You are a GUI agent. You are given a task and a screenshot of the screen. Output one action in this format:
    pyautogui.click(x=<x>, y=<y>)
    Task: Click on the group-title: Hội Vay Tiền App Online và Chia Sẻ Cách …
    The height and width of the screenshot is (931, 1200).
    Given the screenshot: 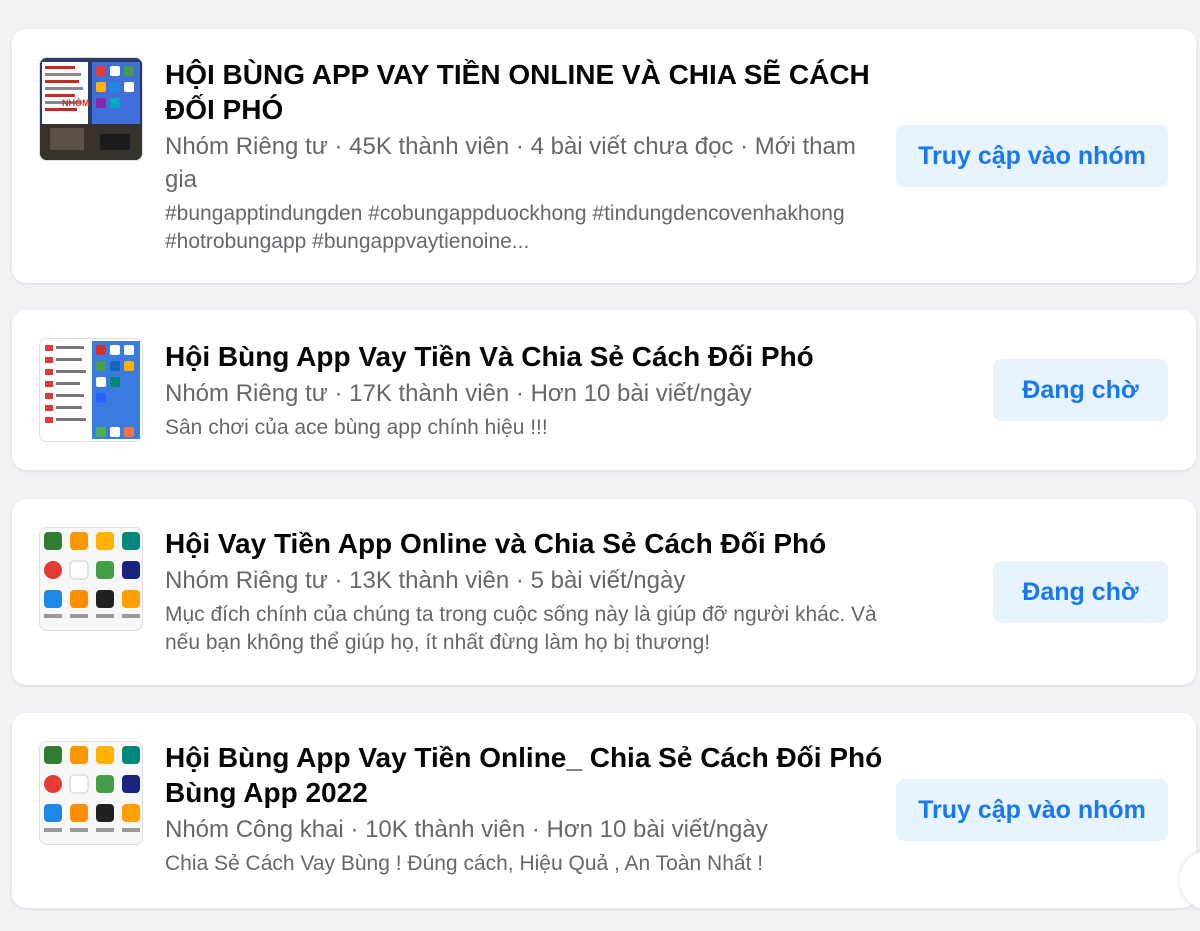 What is the action you would take?
    pyautogui.click(x=525, y=543)
    